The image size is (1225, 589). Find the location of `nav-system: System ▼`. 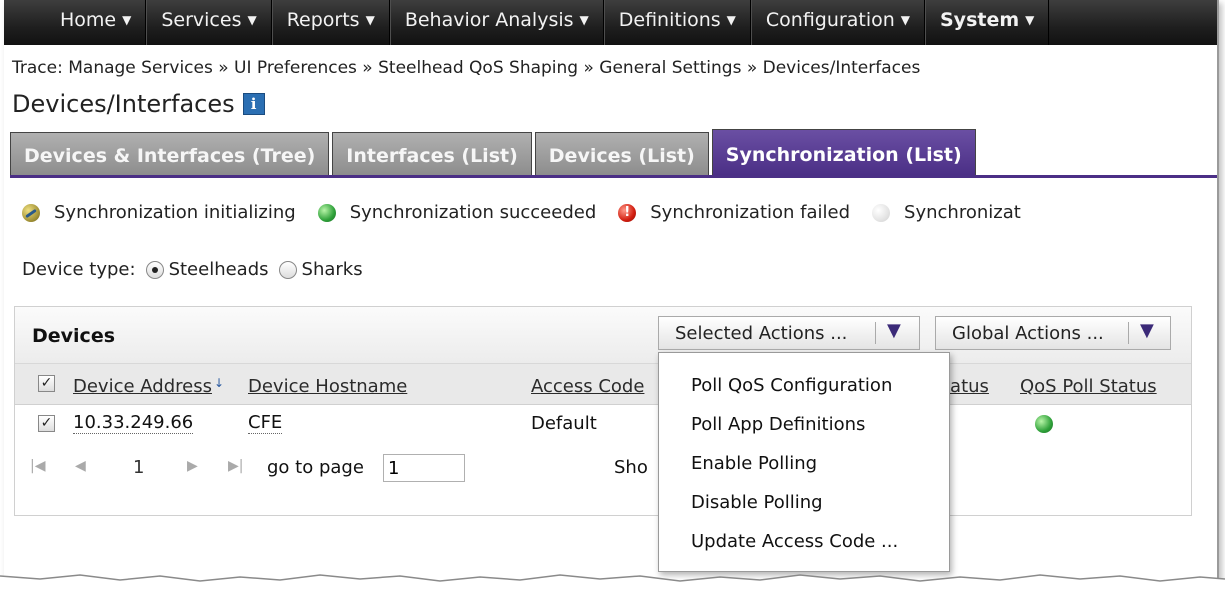

nav-system: System ▼ is located at coordinates (987, 22).